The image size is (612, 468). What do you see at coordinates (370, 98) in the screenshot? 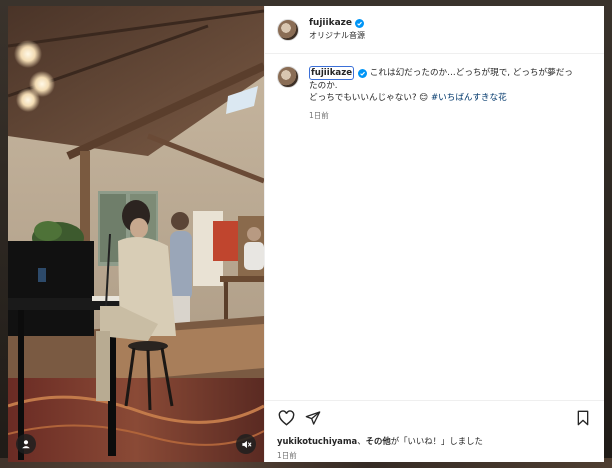
I see `caption-text-line2: どっちでもいいんじゃない? 😊` at bounding box center [370, 98].